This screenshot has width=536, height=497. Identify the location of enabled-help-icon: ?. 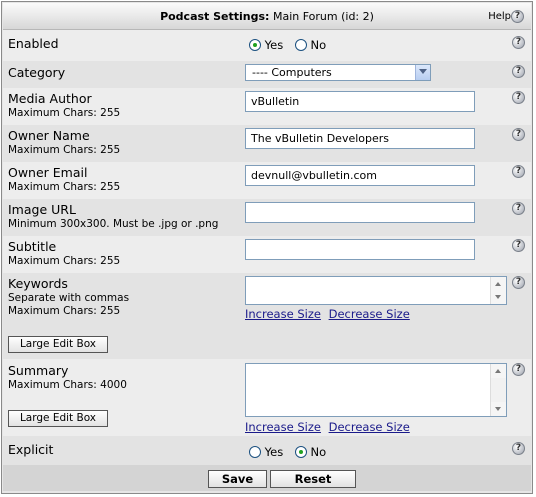
(518, 42).